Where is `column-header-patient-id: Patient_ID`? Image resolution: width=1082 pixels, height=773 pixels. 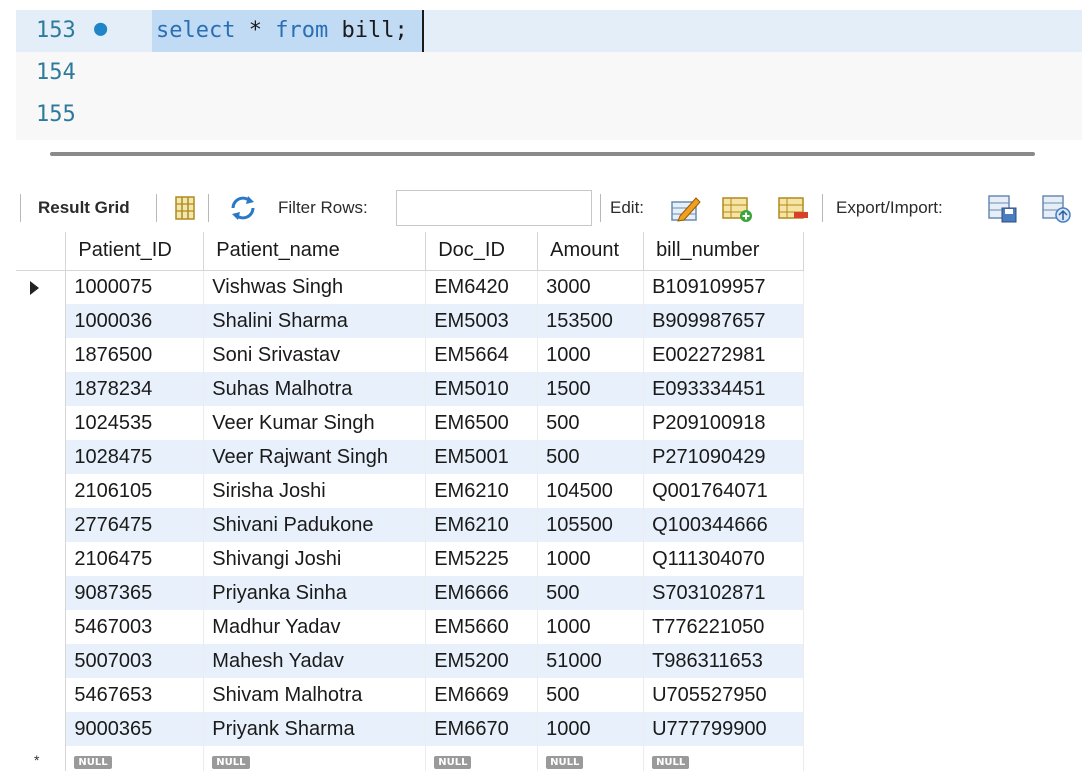 column-header-patient-id: Patient_ID is located at coordinates (135, 251).